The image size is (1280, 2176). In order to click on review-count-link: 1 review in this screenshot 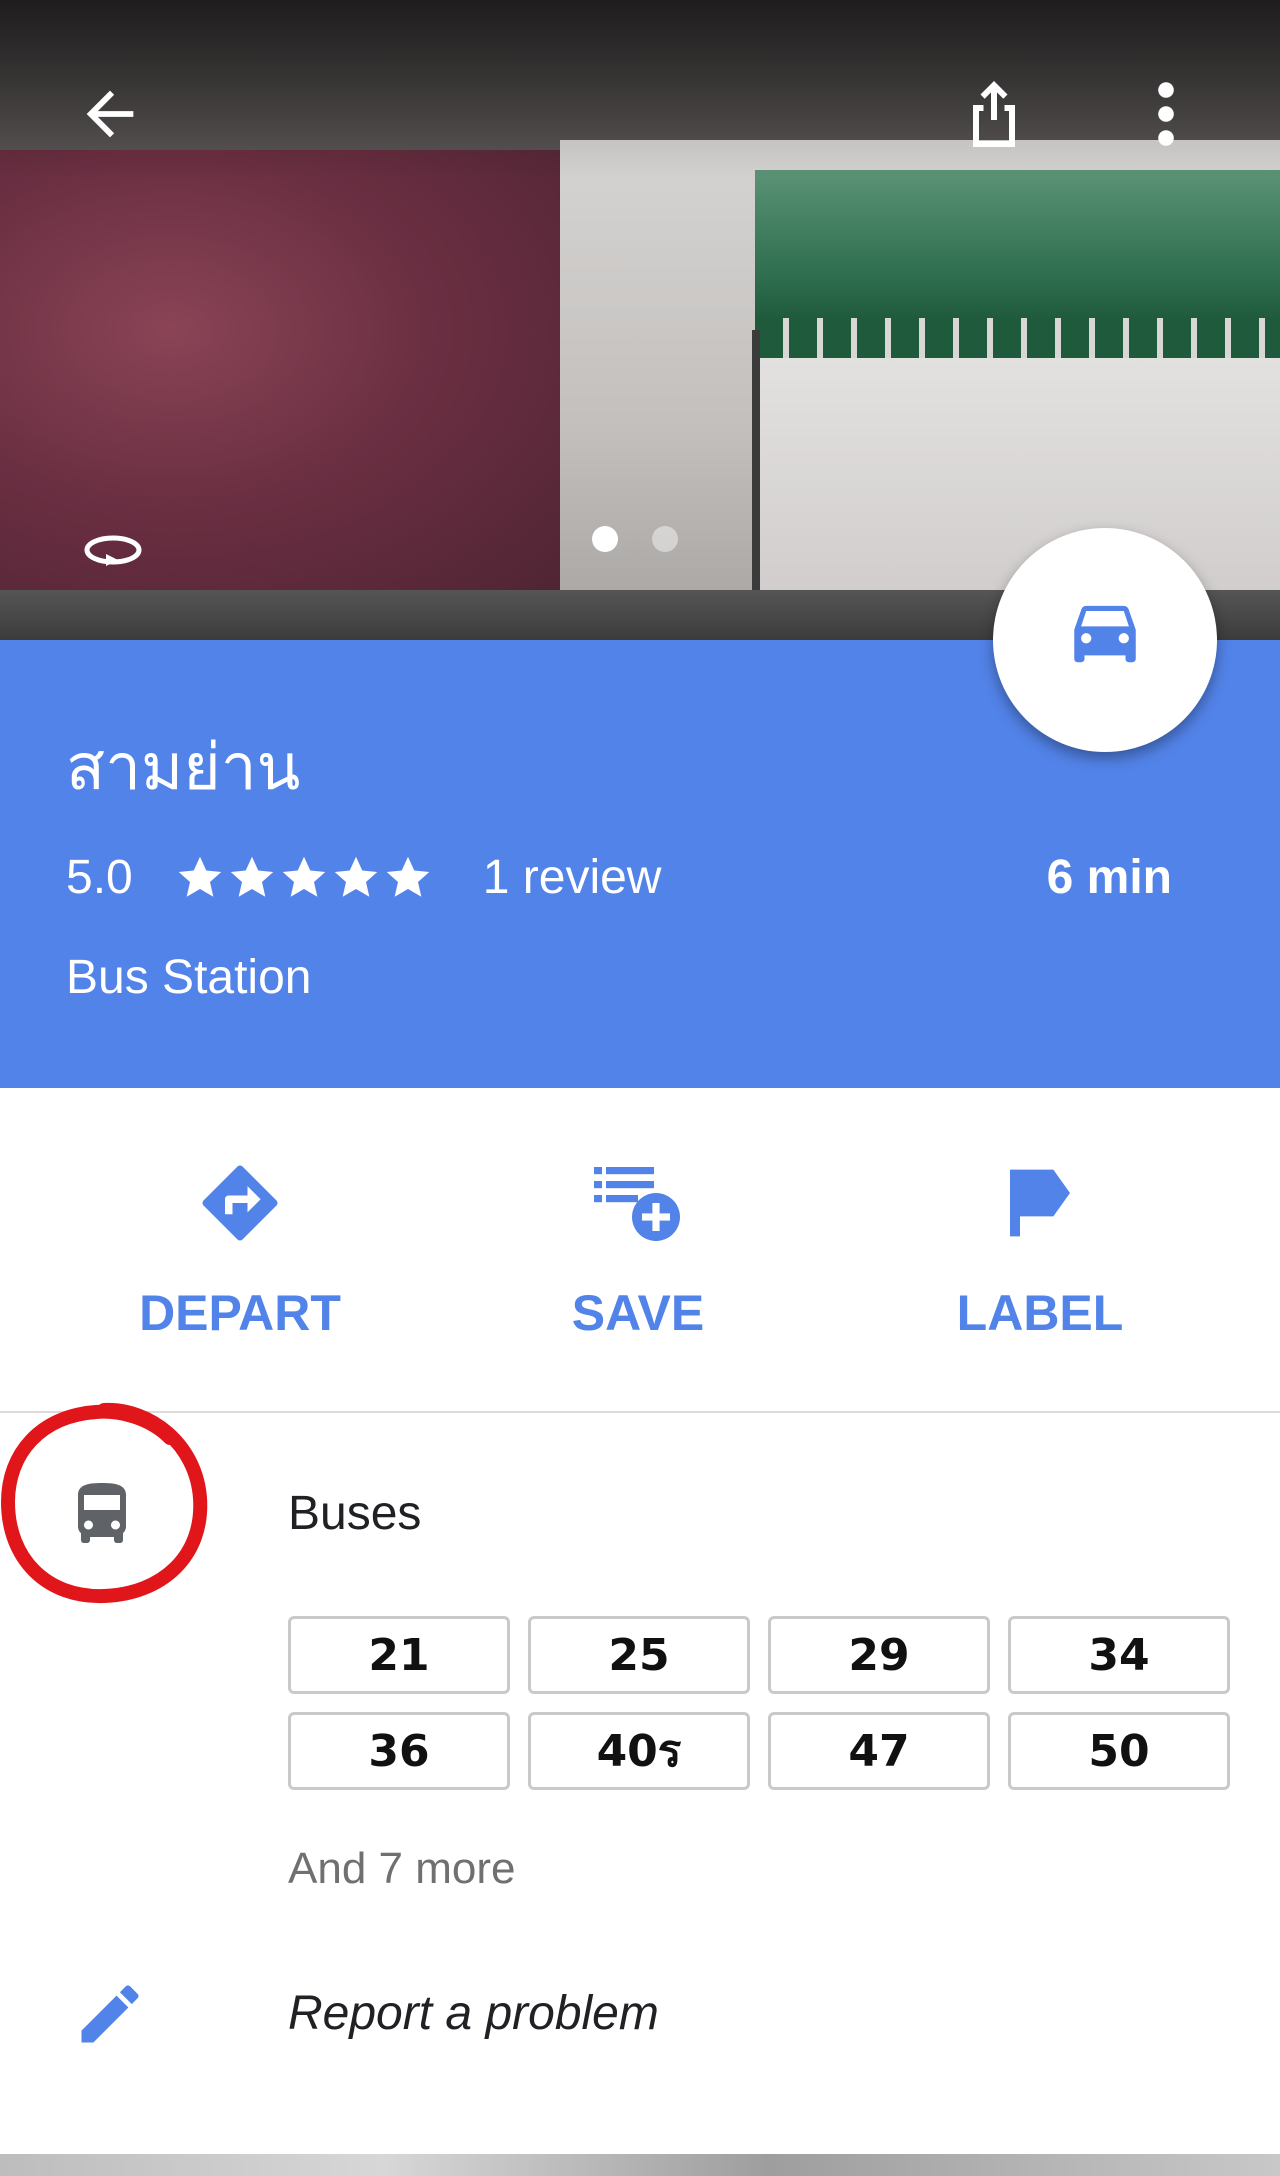, I will do `click(572, 877)`.